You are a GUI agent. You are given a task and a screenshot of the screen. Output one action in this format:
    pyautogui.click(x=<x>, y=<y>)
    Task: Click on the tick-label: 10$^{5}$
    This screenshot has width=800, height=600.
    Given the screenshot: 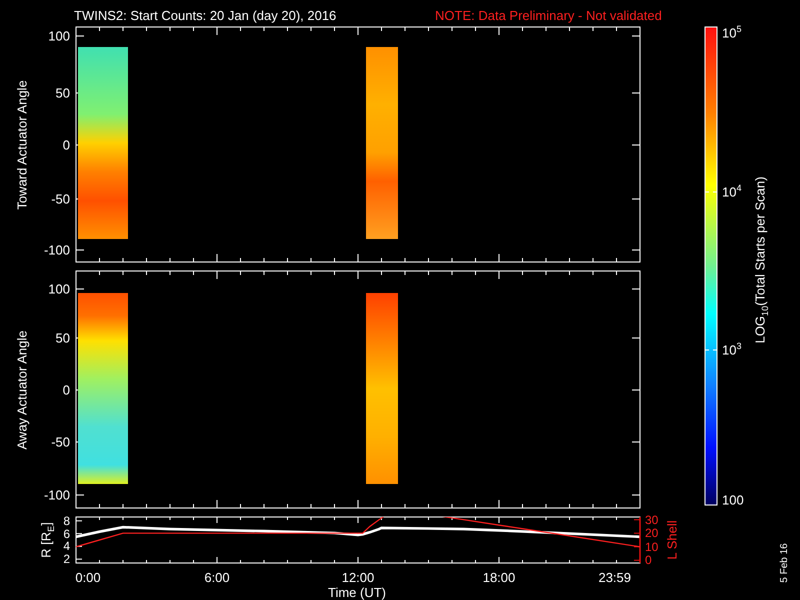 What is the action you would take?
    pyautogui.click(x=732, y=33)
    